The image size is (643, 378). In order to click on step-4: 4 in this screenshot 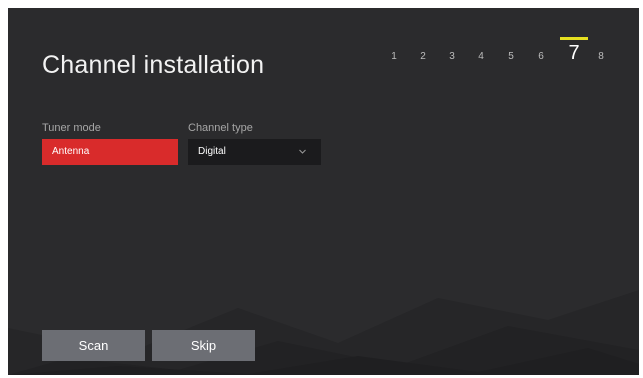, I will do `click(481, 56)`.